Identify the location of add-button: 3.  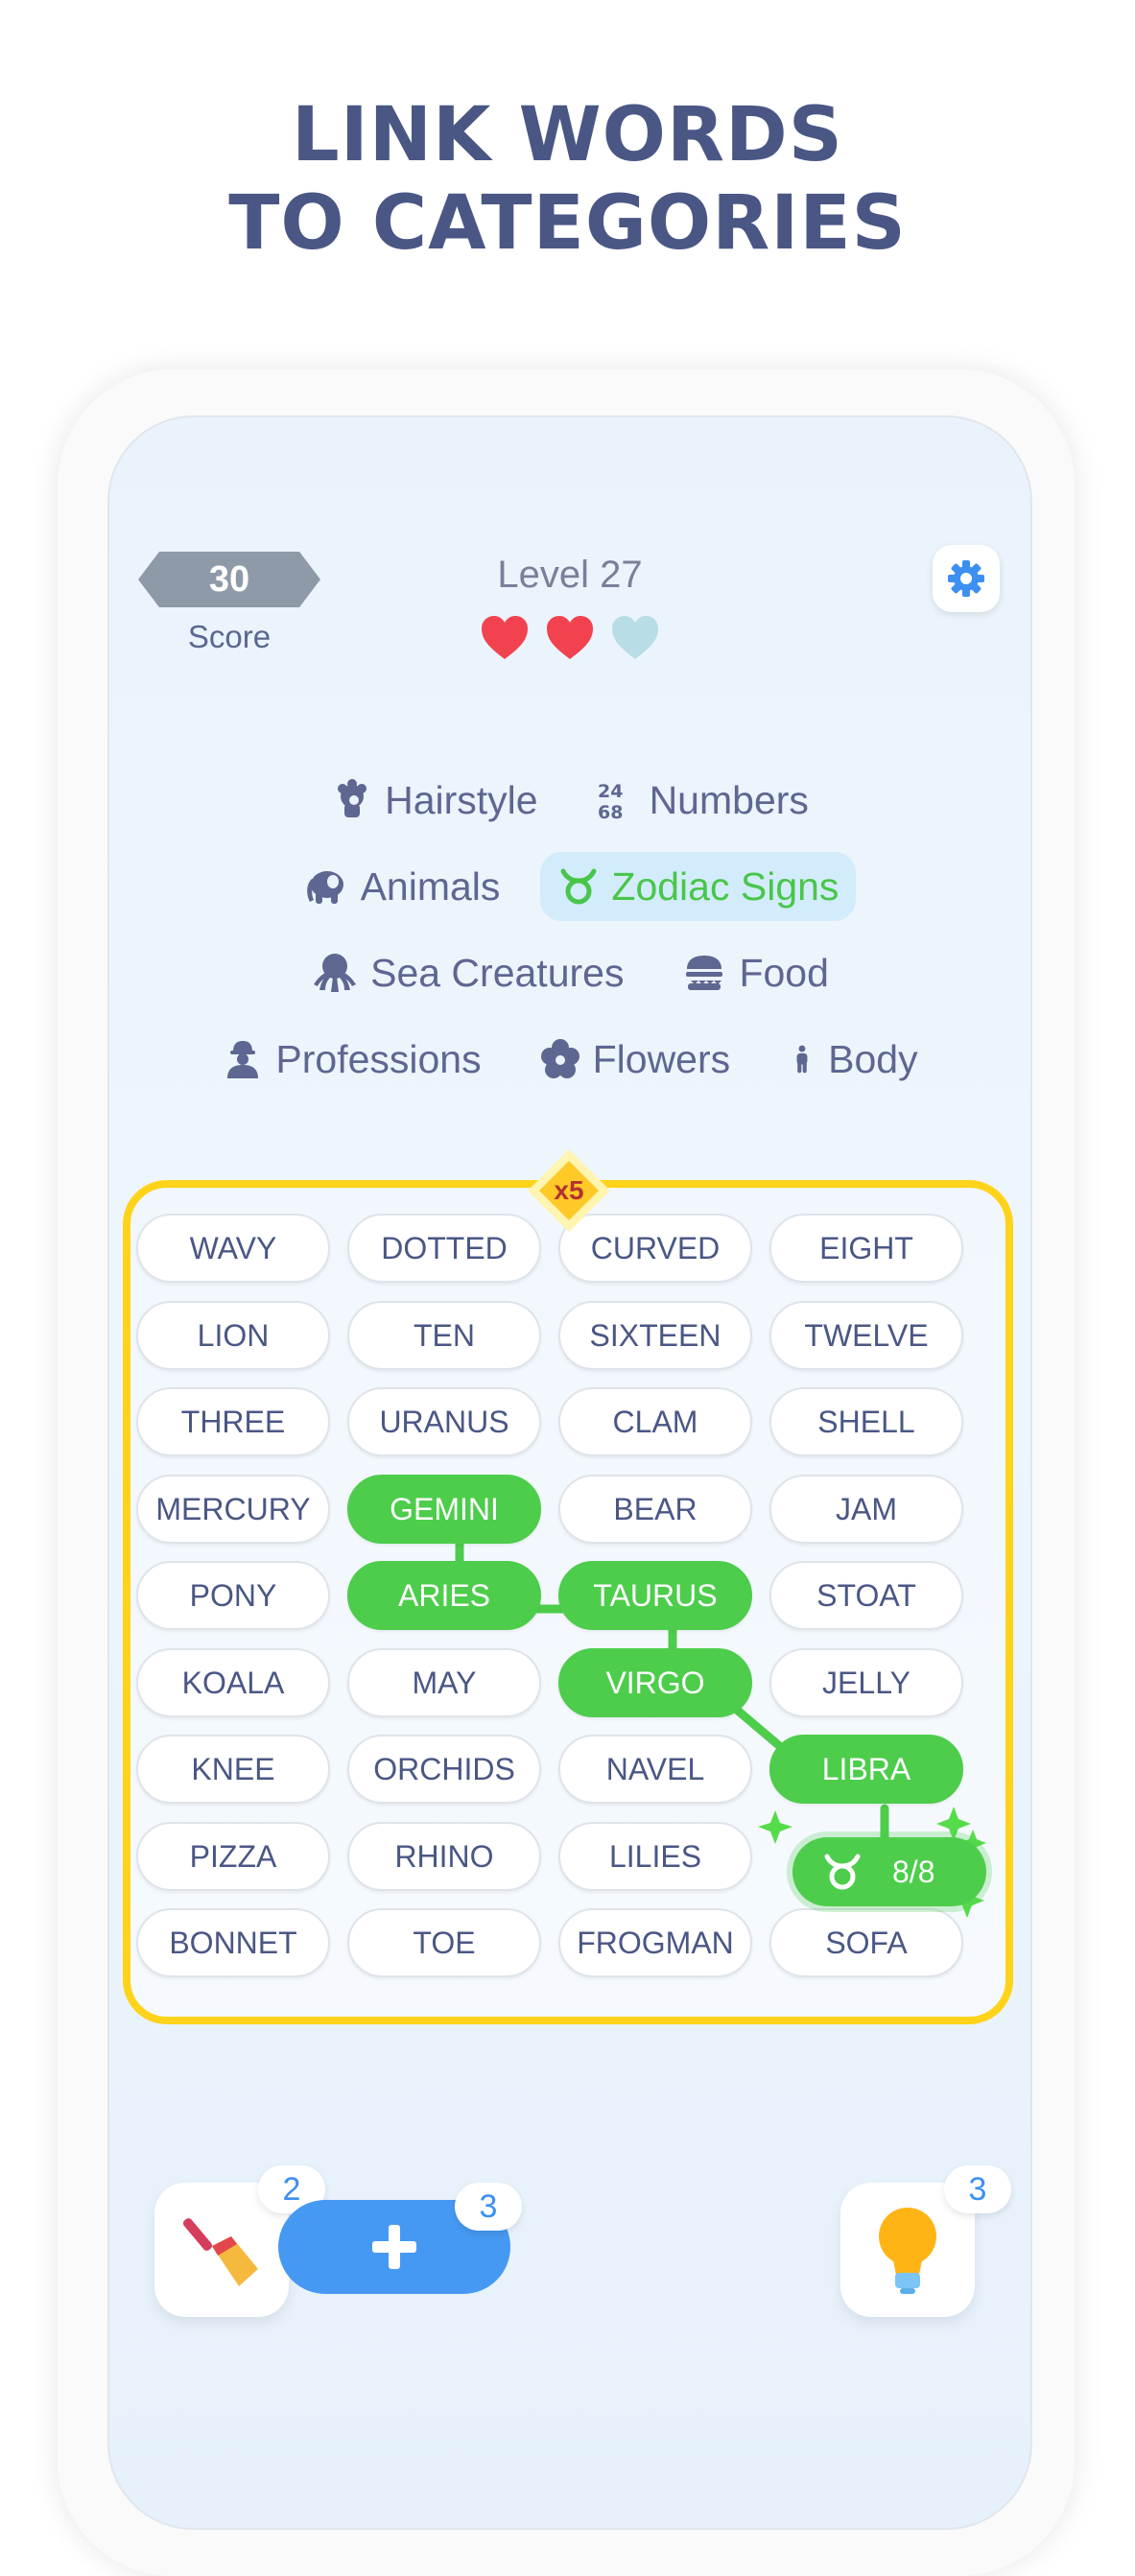
(400, 2239).